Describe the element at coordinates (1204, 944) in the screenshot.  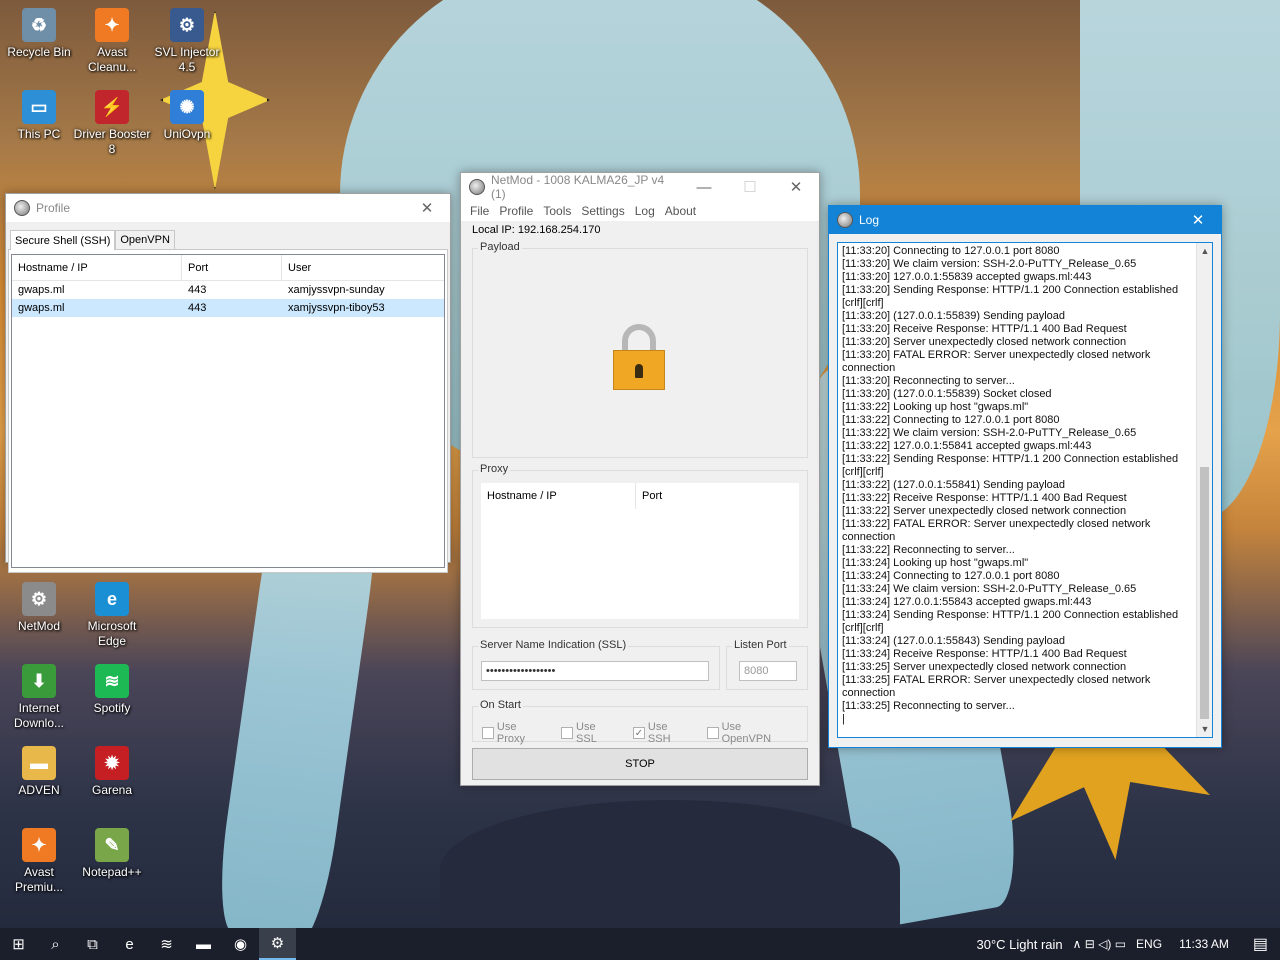
I see `clock: 11:33 AM` at that location.